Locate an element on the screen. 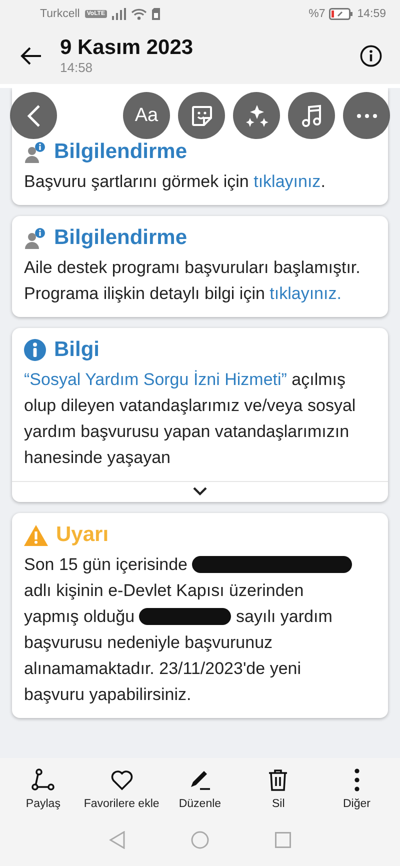 The image size is (400, 866). vertical-dots-icon is located at coordinates (357, 780).